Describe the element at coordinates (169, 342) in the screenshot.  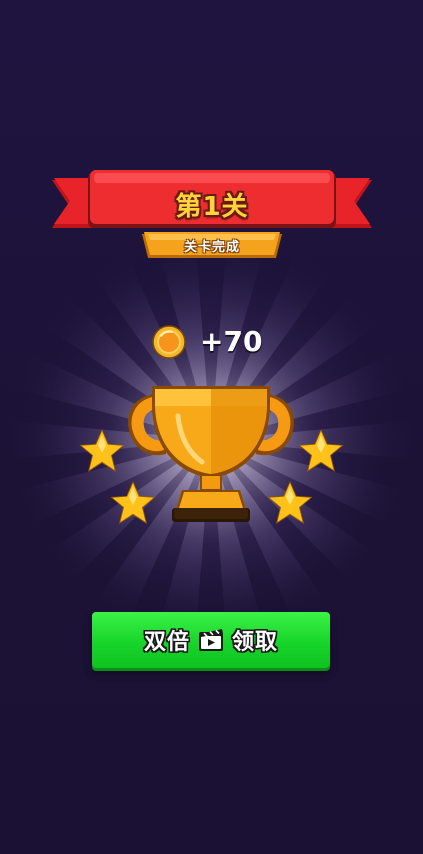
I see `coin-icon` at that location.